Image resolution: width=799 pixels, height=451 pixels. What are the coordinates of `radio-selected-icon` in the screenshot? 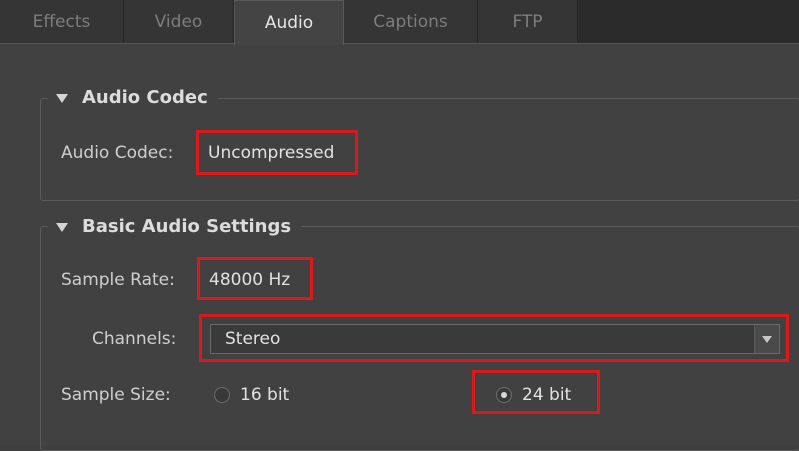 It's located at (504, 395).